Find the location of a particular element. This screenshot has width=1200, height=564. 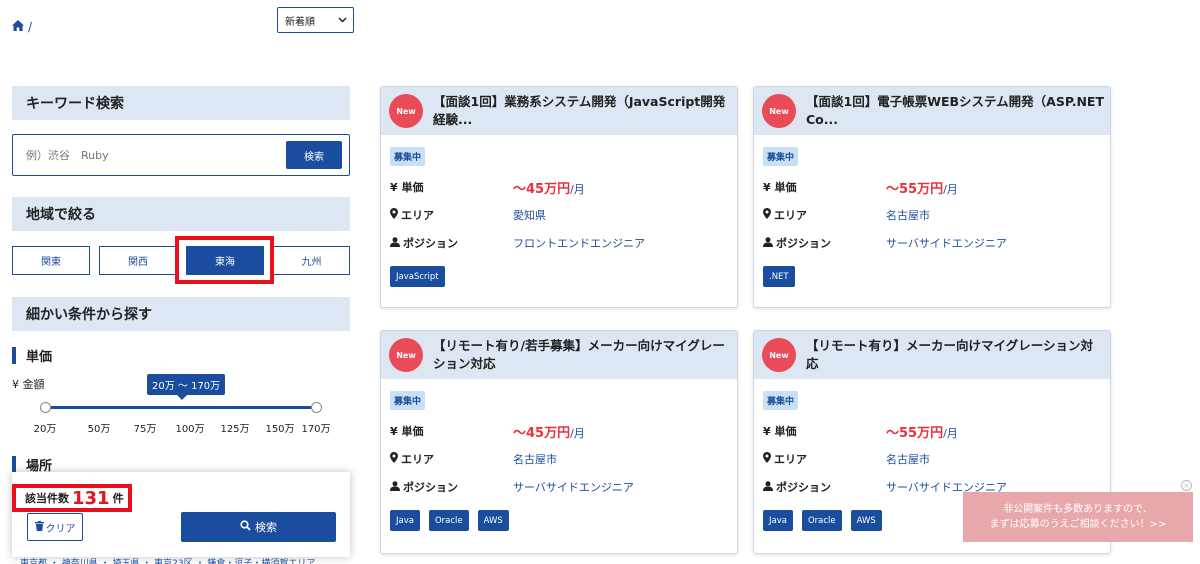

breadcrumb: / is located at coordinates (22, 27).